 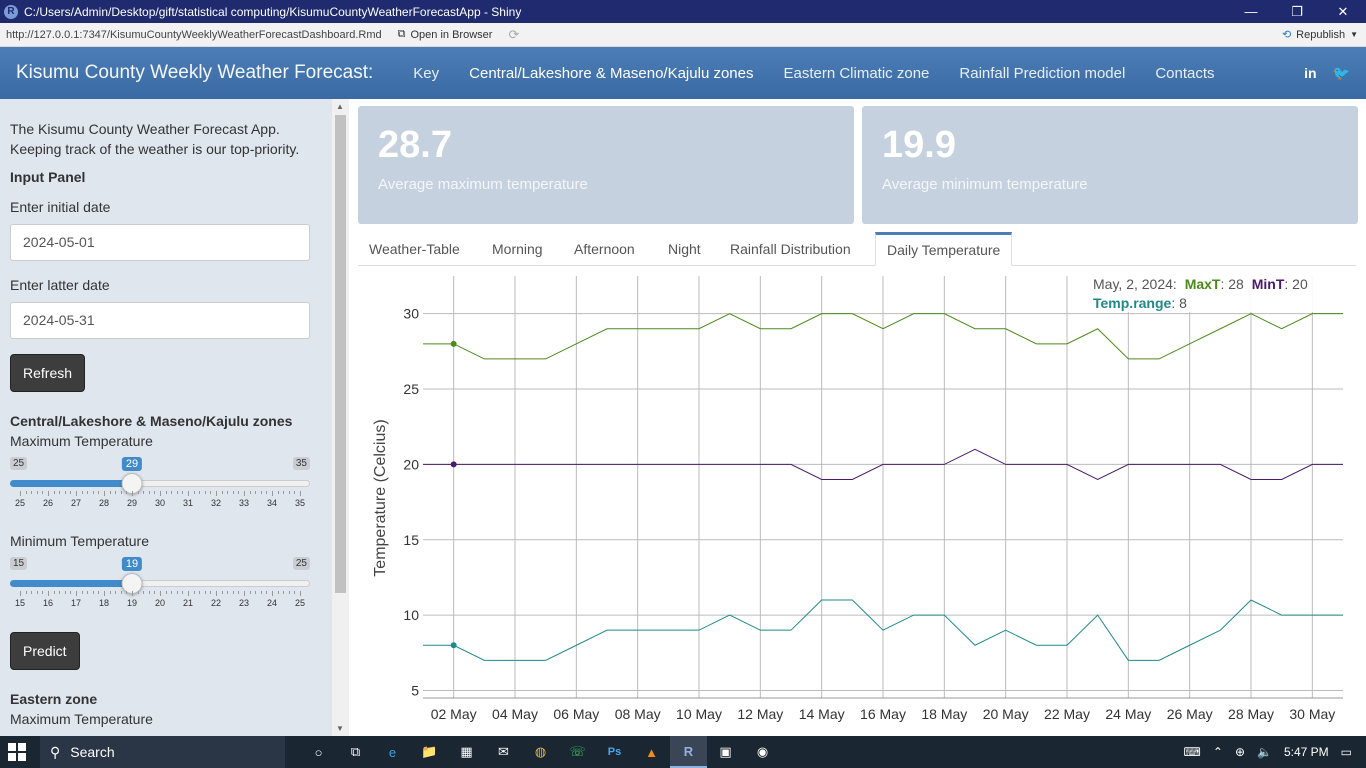 What do you see at coordinates (392, 752) in the screenshot?
I see `edge-icon: e` at bounding box center [392, 752].